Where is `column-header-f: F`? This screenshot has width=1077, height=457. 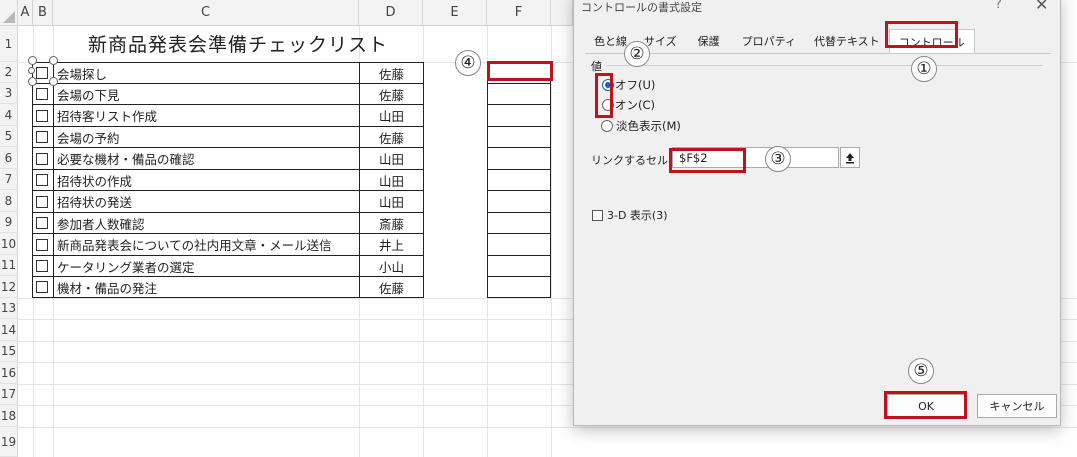
column-header-f: F is located at coordinates (519, 13).